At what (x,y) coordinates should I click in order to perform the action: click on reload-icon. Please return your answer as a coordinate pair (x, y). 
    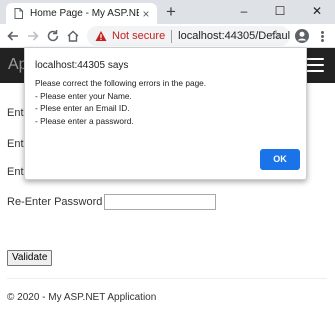
    Looking at the image, I should click on (53, 36).